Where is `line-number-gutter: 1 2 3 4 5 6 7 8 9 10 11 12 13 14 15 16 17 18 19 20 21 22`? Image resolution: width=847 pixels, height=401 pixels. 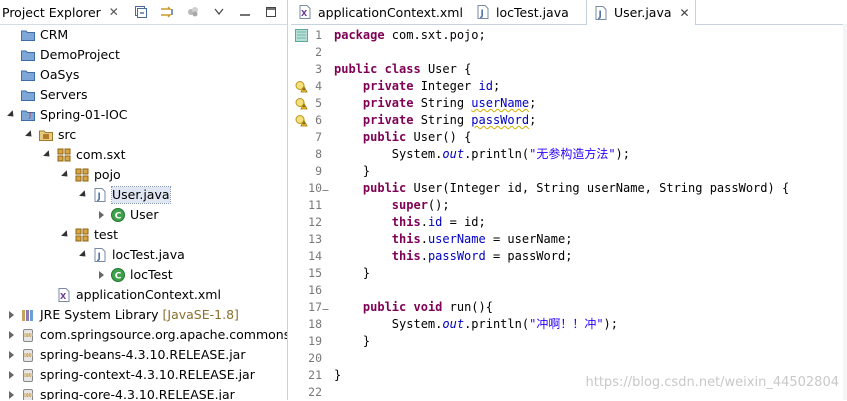 line-number-gutter: 1 2 3 4 5 6 7 8 9 10 11 12 13 14 15 16 17 18 19 20 21 22 is located at coordinates (310, 213).